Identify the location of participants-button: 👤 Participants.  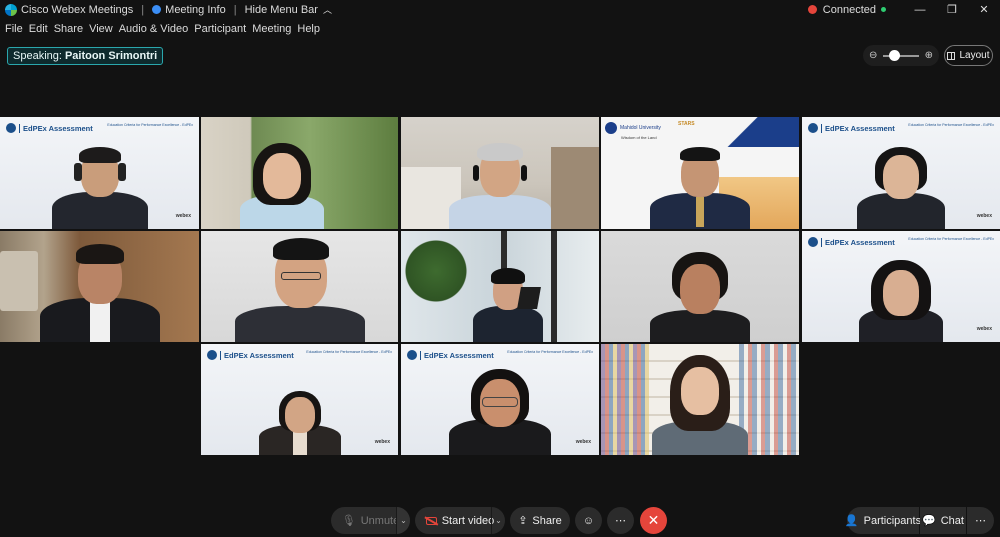
(883, 520).